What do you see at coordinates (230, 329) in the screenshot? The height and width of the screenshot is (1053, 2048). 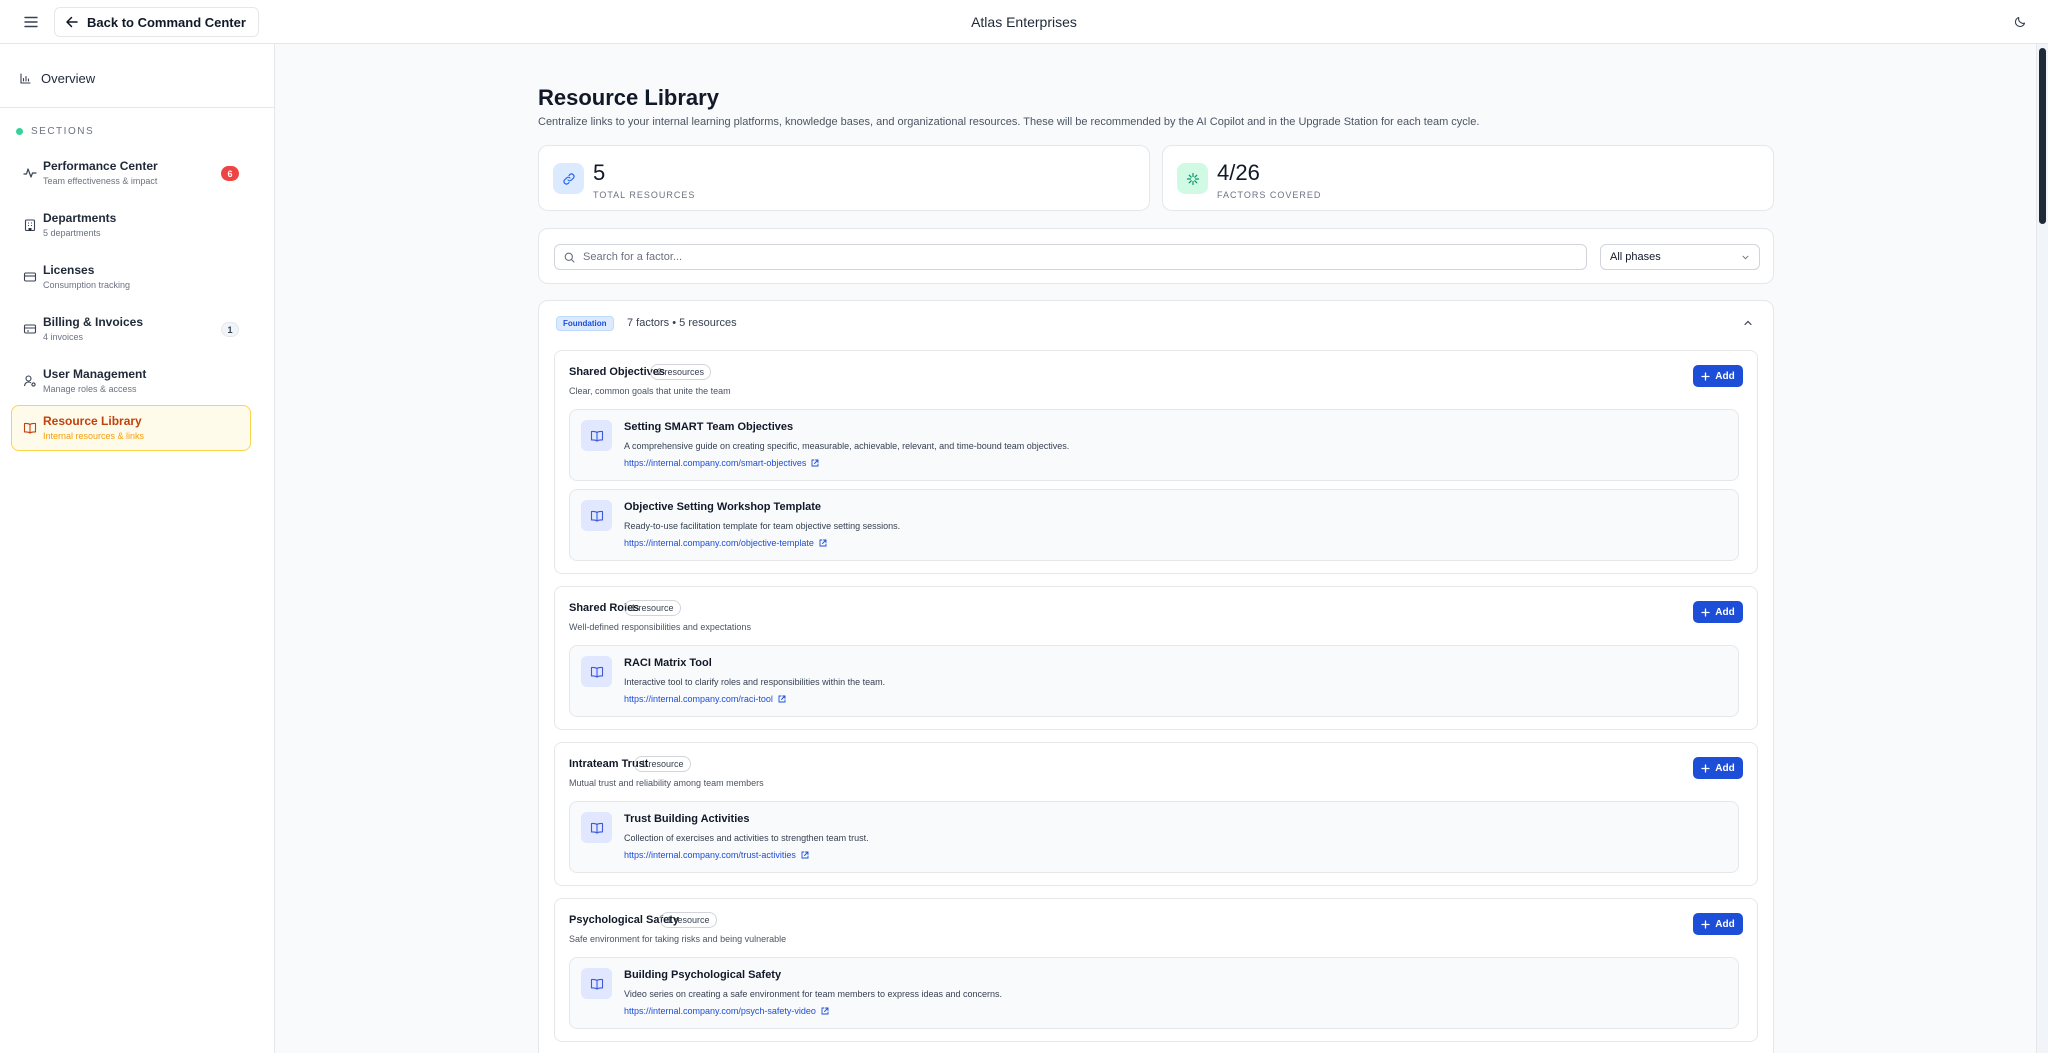 I see `count-badge: 1` at bounding box center [230, 329].